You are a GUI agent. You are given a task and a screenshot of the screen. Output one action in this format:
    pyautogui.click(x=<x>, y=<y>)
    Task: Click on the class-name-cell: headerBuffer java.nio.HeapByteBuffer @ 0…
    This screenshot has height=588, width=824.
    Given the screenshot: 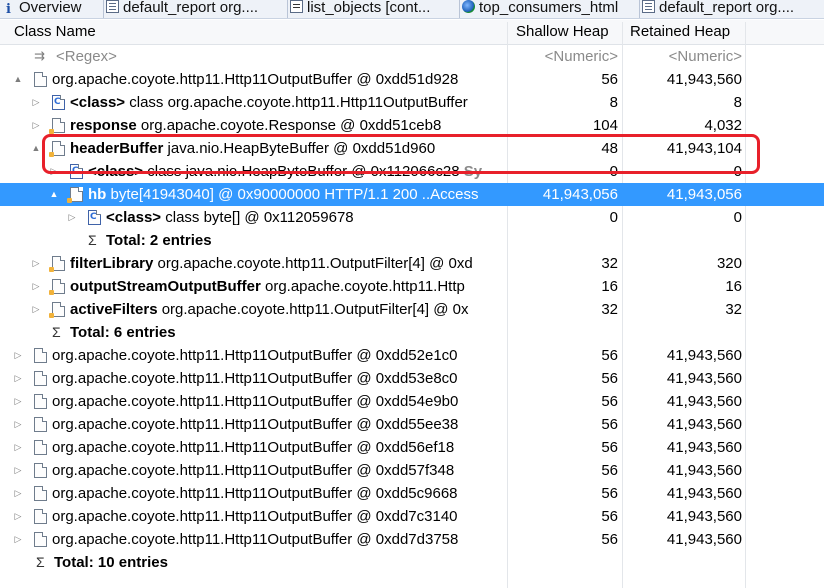 What is the action you would take?
    pyautogui.click(x=288, y=148)
    